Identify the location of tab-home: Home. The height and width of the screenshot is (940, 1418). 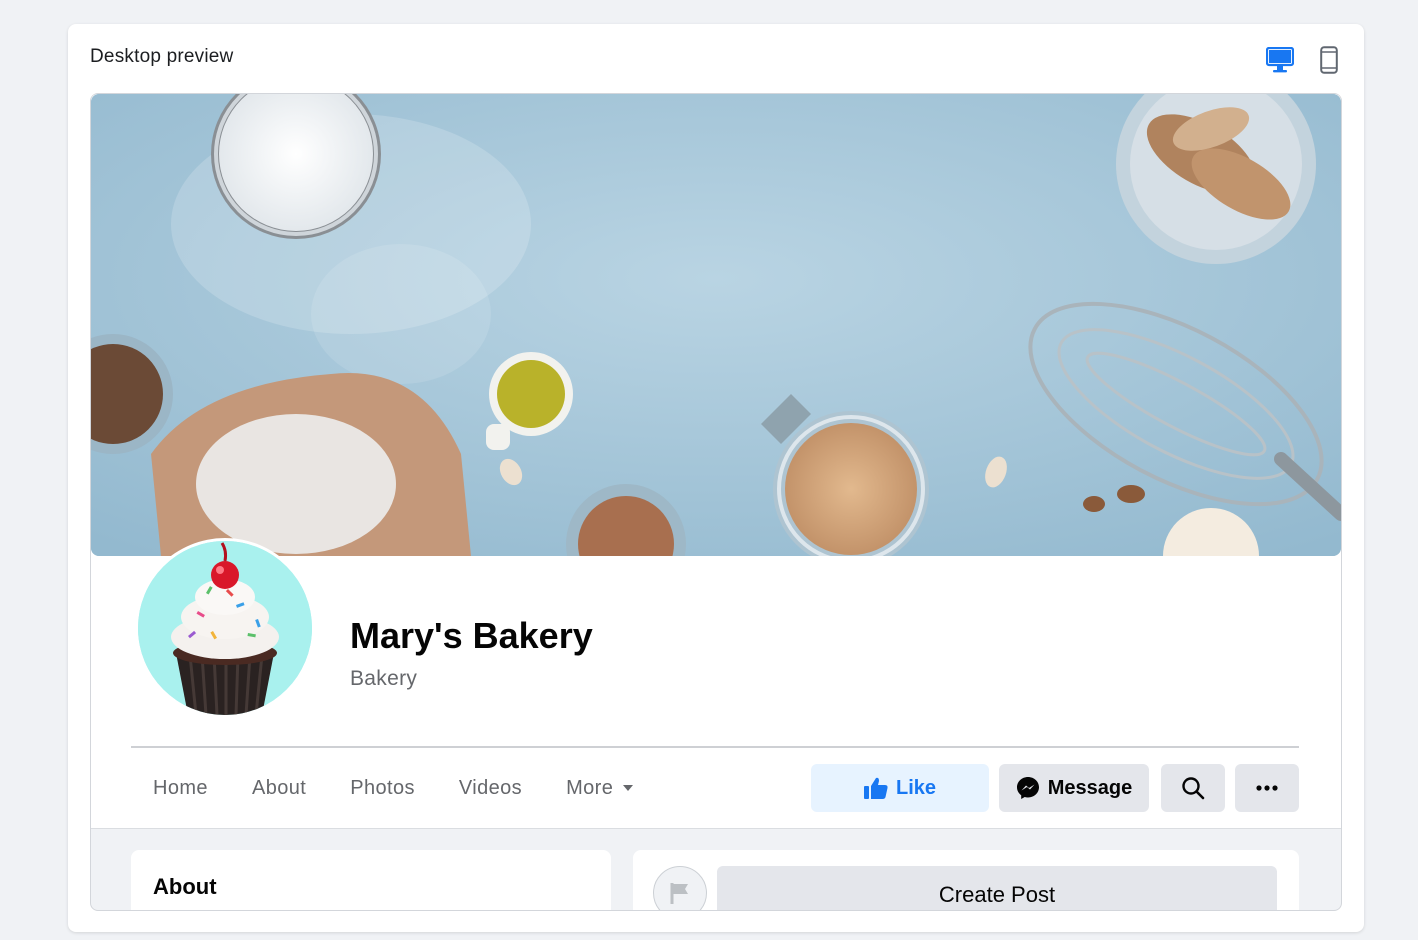
(180, 788).